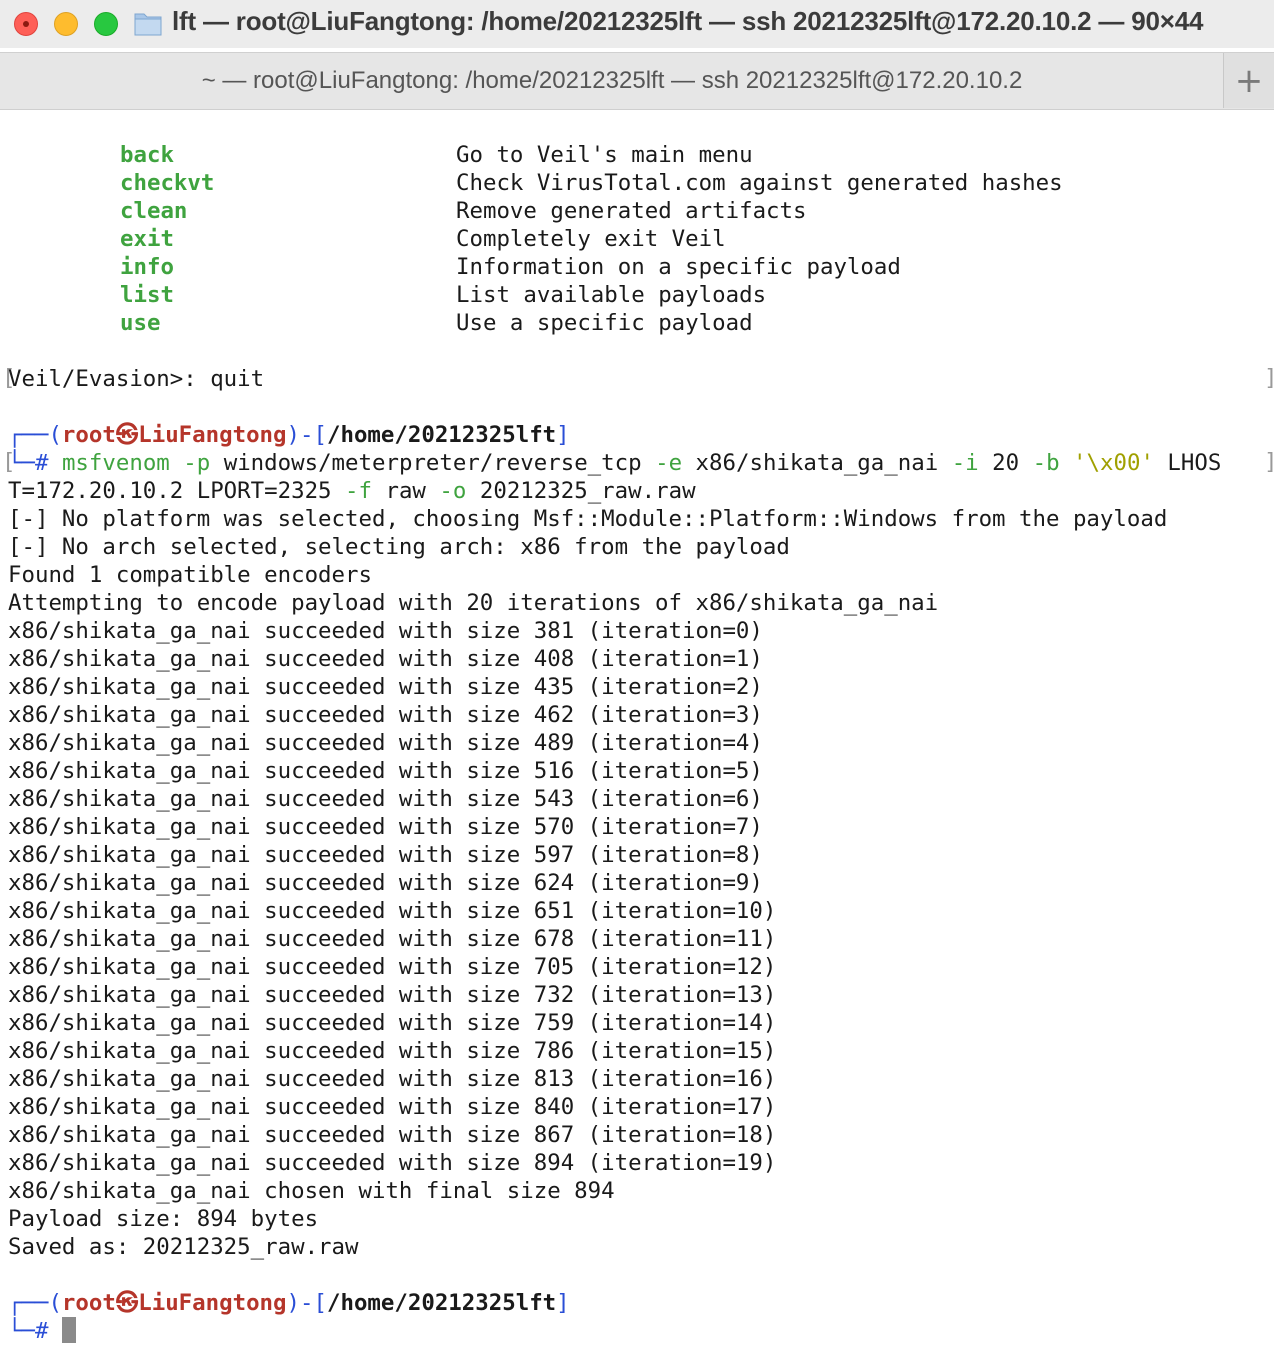  I want to click on menu-item-description: Completely exit Veil, so click(591, 239).